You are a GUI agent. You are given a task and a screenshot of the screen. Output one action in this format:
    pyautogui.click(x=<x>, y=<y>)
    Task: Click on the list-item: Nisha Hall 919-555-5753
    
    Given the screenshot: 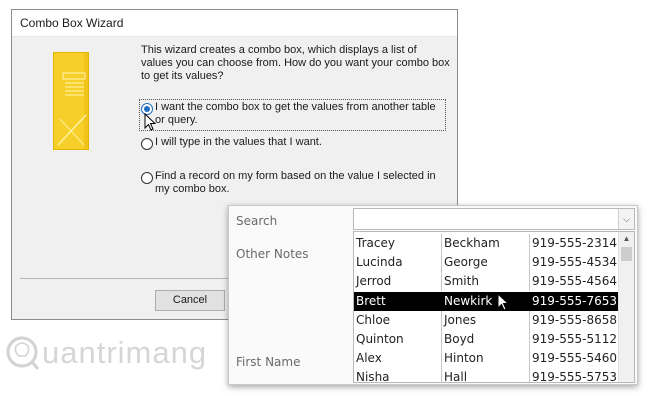 What is the action you would take?
    pyautogui.click(x=486, y=375)
    